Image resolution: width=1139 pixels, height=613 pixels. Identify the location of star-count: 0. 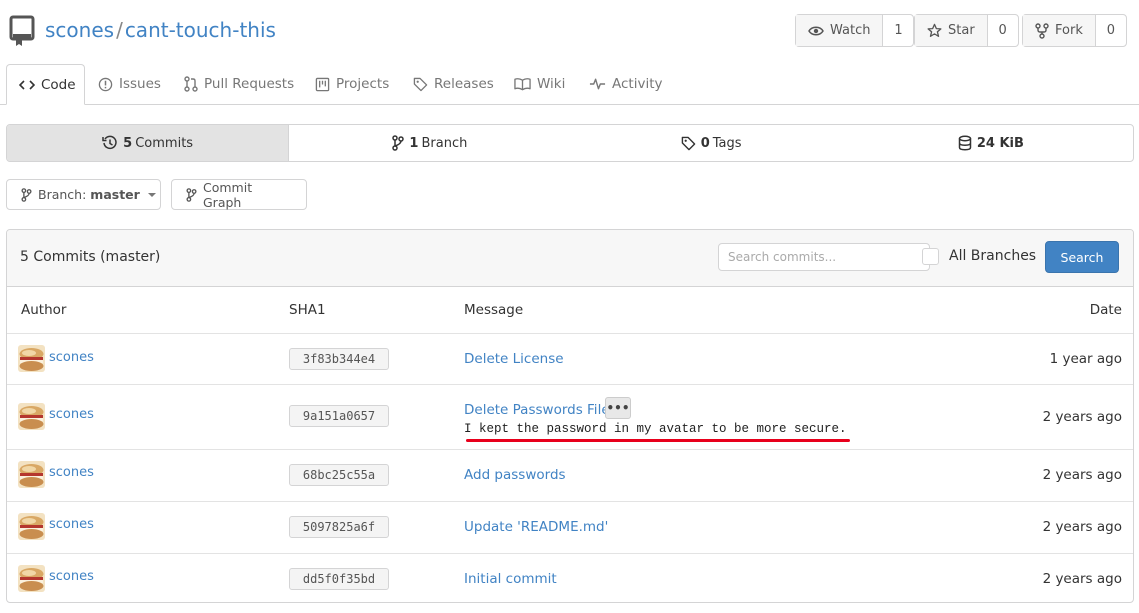
(1002, 30).